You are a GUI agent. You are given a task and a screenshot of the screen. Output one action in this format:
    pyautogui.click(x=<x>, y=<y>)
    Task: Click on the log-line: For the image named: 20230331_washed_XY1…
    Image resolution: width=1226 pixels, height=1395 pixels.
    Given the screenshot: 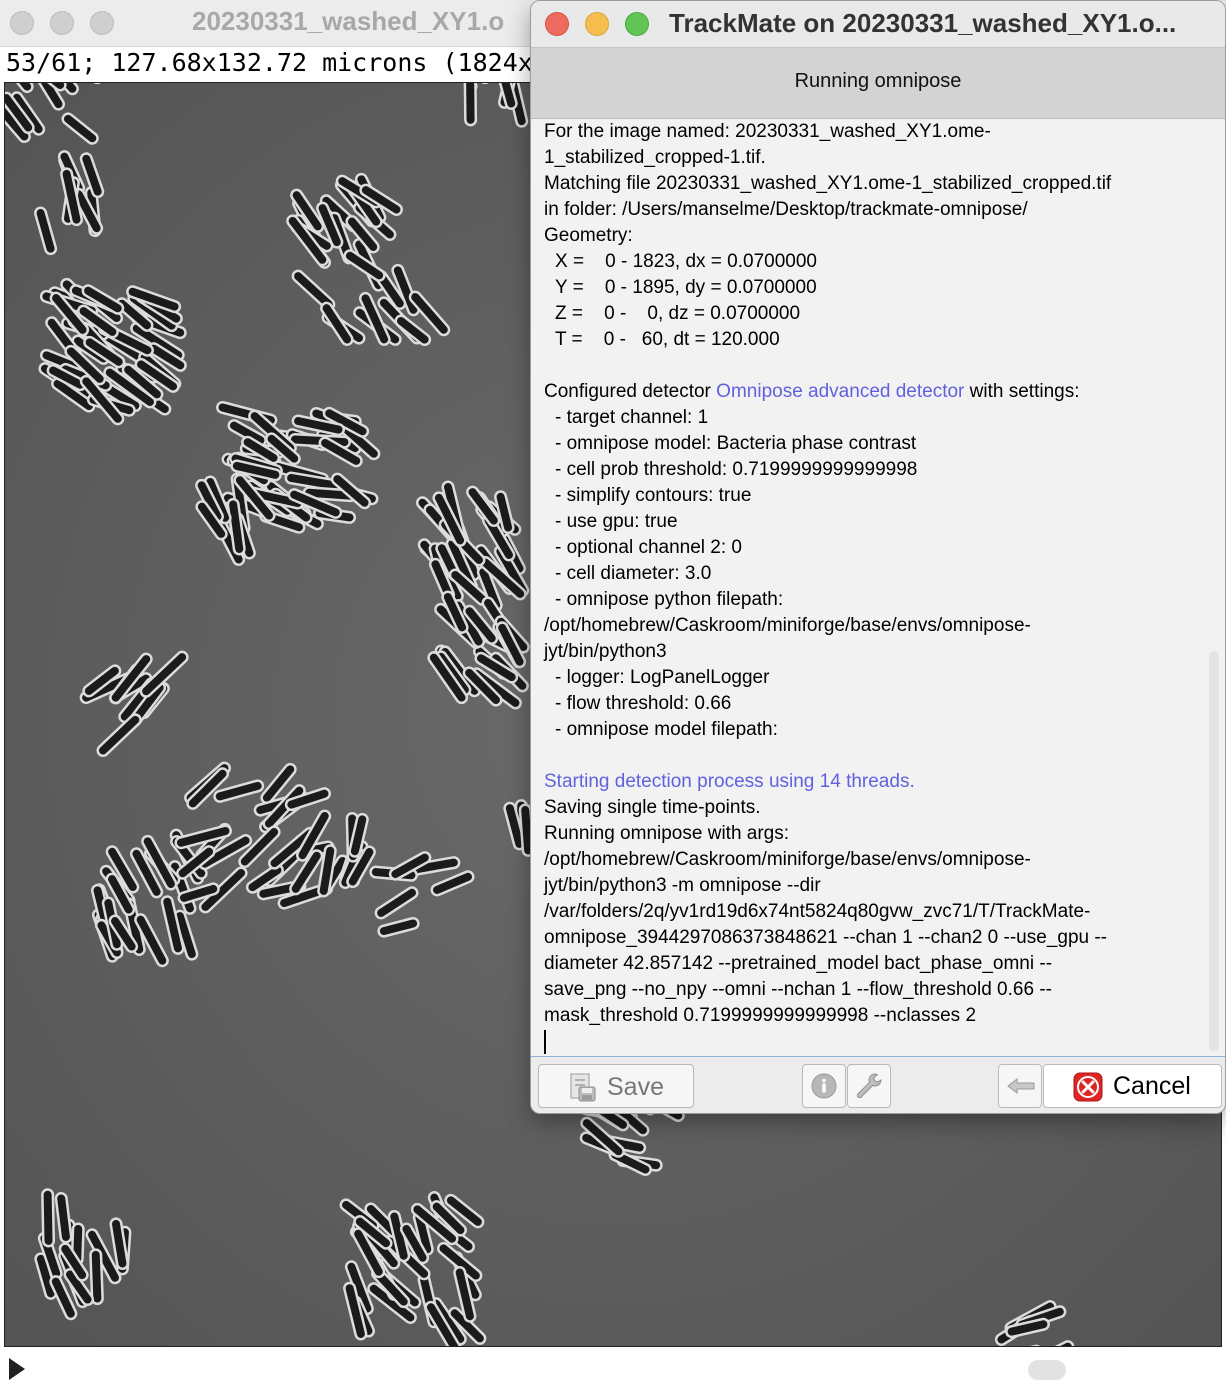 What is the action you would take?
    pyautogui.click(x=767, y=131)
    